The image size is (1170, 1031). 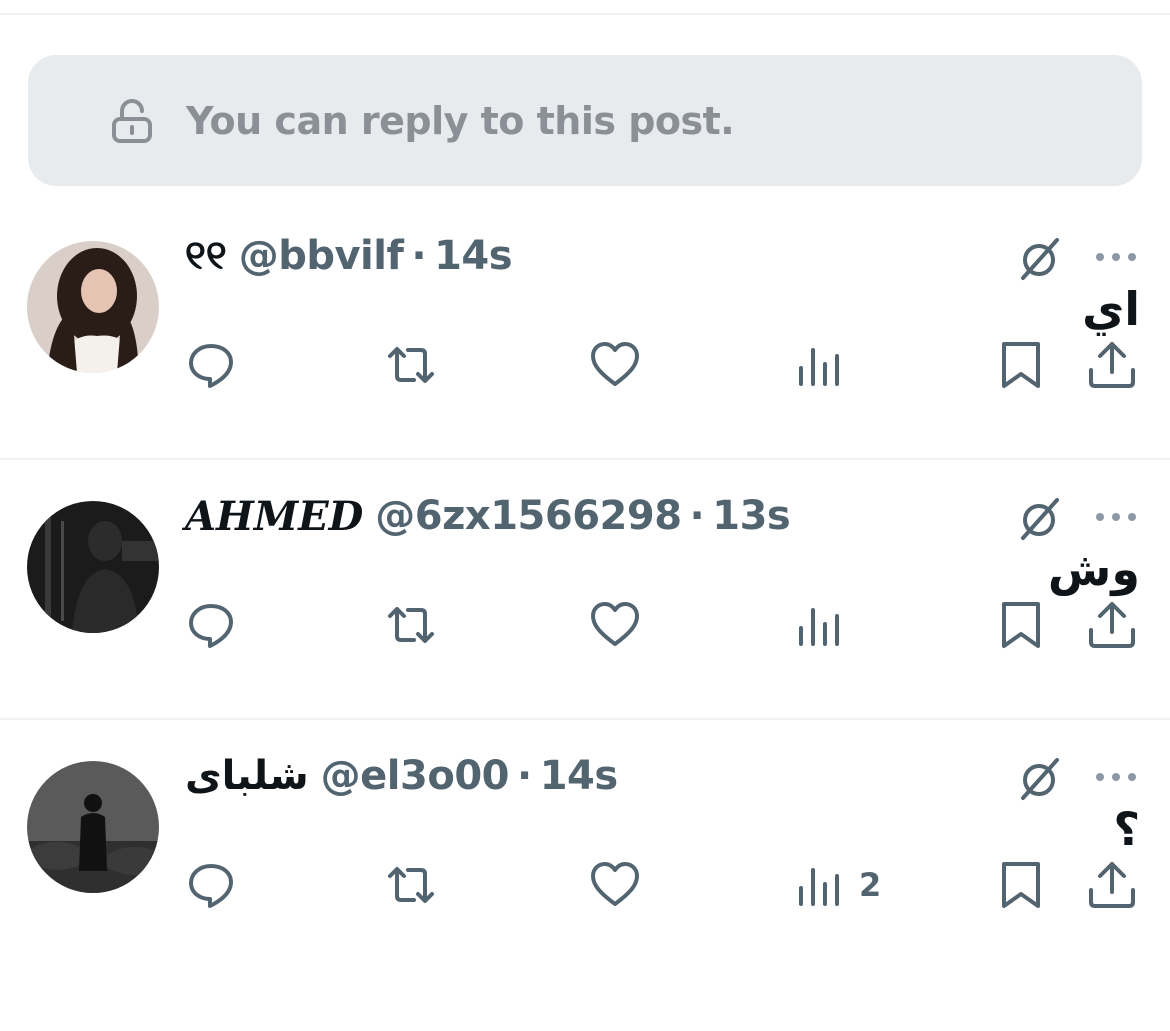 What do you see at coordinates (751, 516) in the screenshot?
I see `timestamp: 13s` at bounding box center [751, 516].